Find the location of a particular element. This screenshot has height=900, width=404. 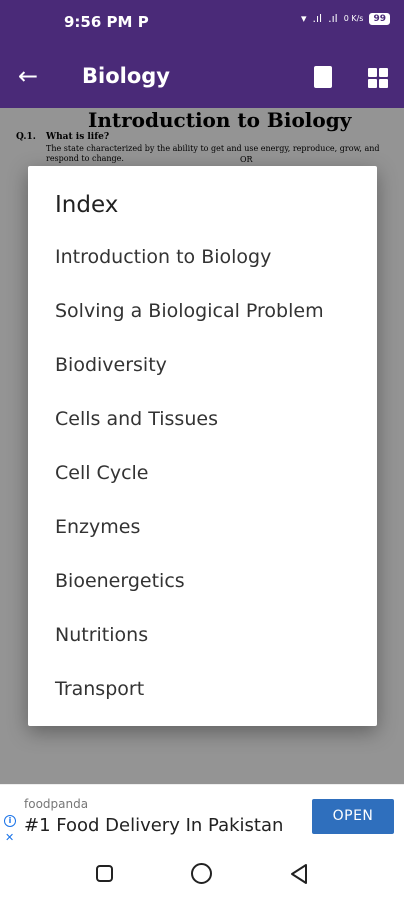

system-nav-bar is located at coordinates (202, 873).